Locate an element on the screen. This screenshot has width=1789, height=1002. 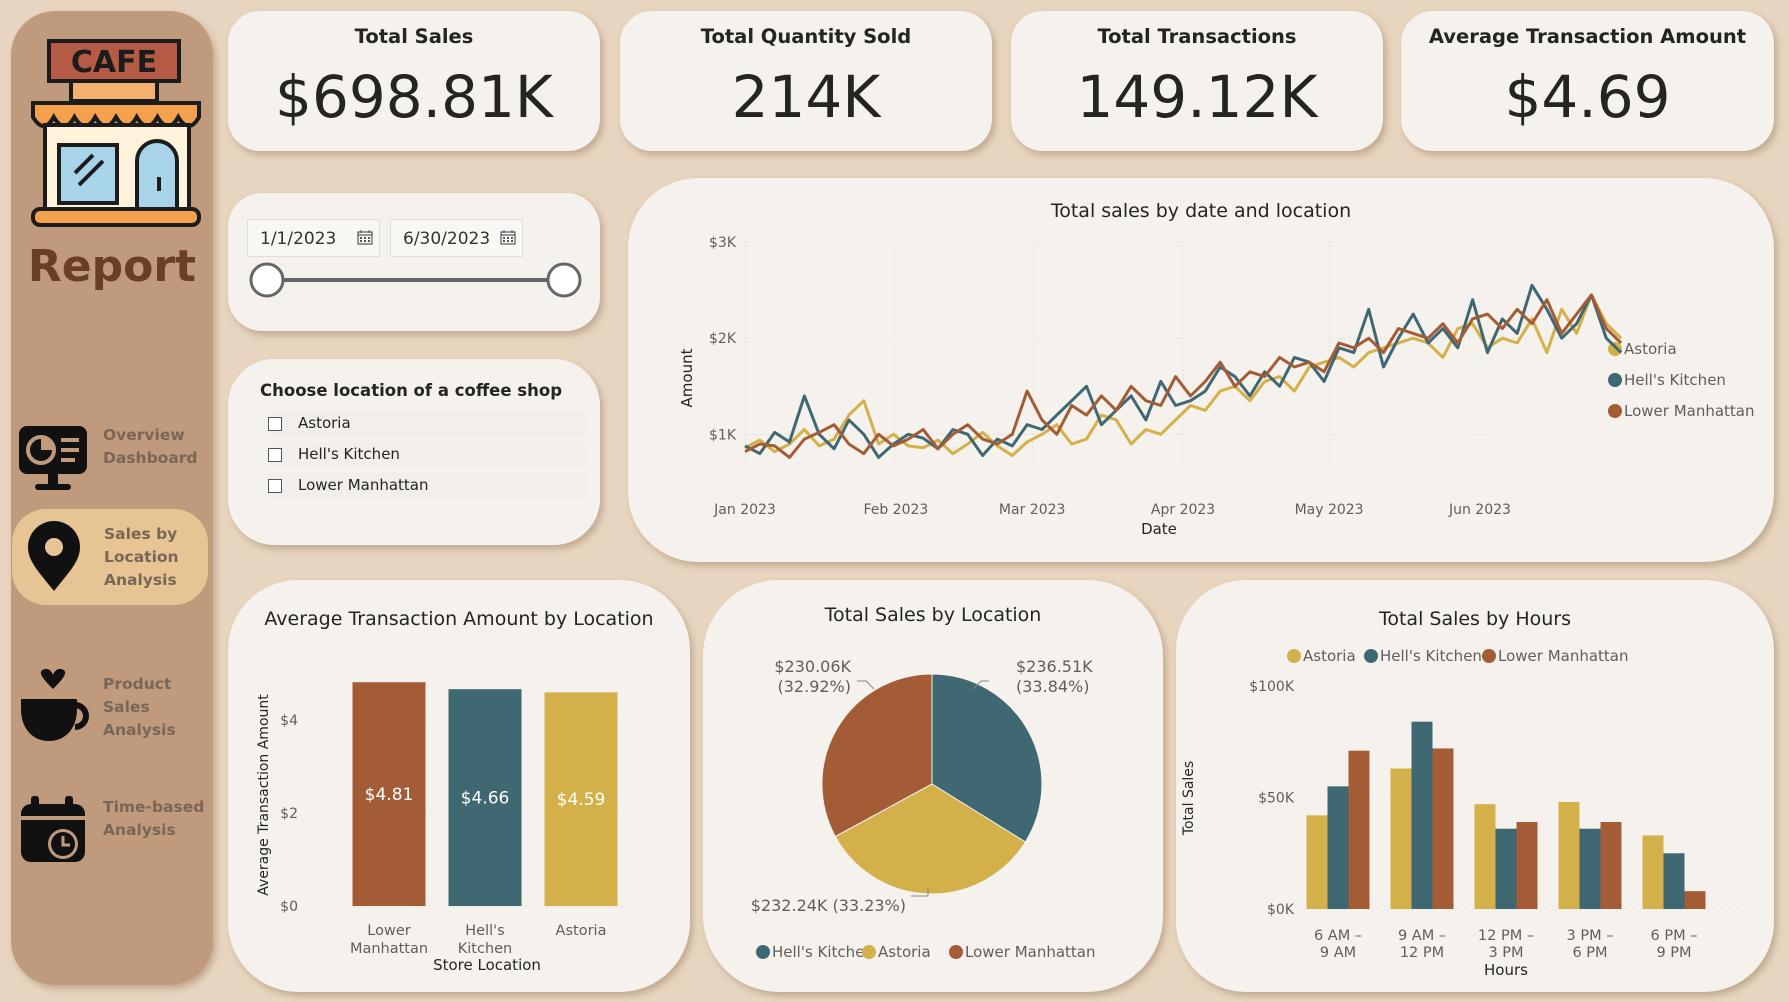
x-tick-label: 3 PM is located at coordinates (1505, 953).